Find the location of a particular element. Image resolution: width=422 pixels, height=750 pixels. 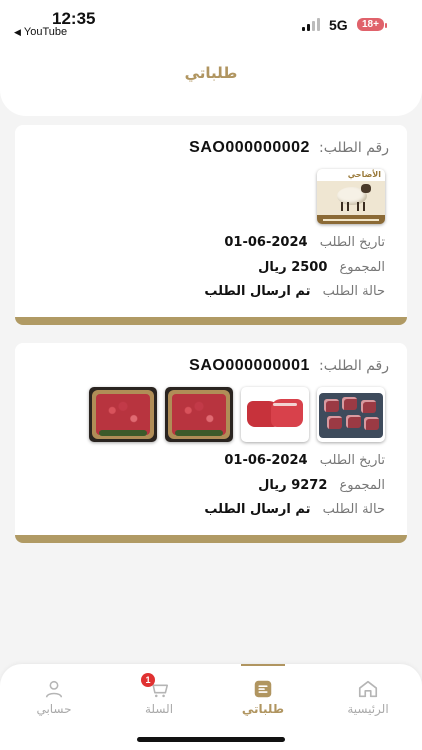

image-footer-text-line is located at coordinates (351, 220).